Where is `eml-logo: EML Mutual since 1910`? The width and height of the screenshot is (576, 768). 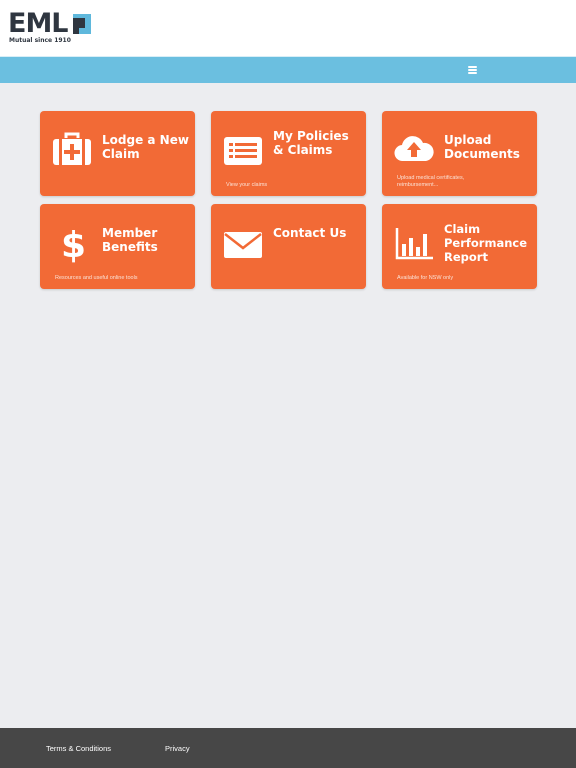 eml-logo: EML Mutual since 1910 is located at coordinates (53, 29).